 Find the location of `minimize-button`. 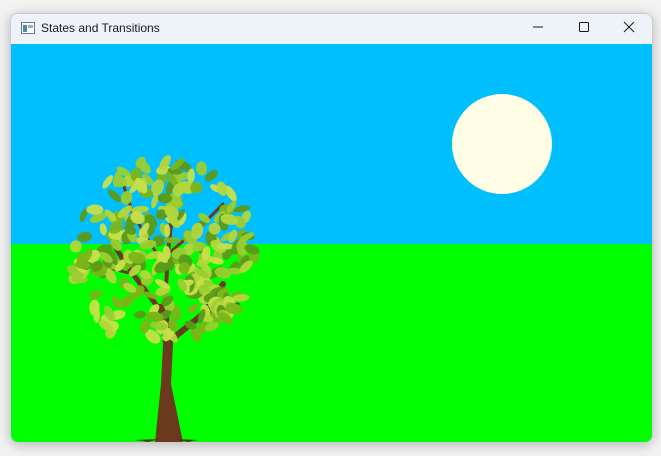

minimize-button is located at coordinates (538, 29).